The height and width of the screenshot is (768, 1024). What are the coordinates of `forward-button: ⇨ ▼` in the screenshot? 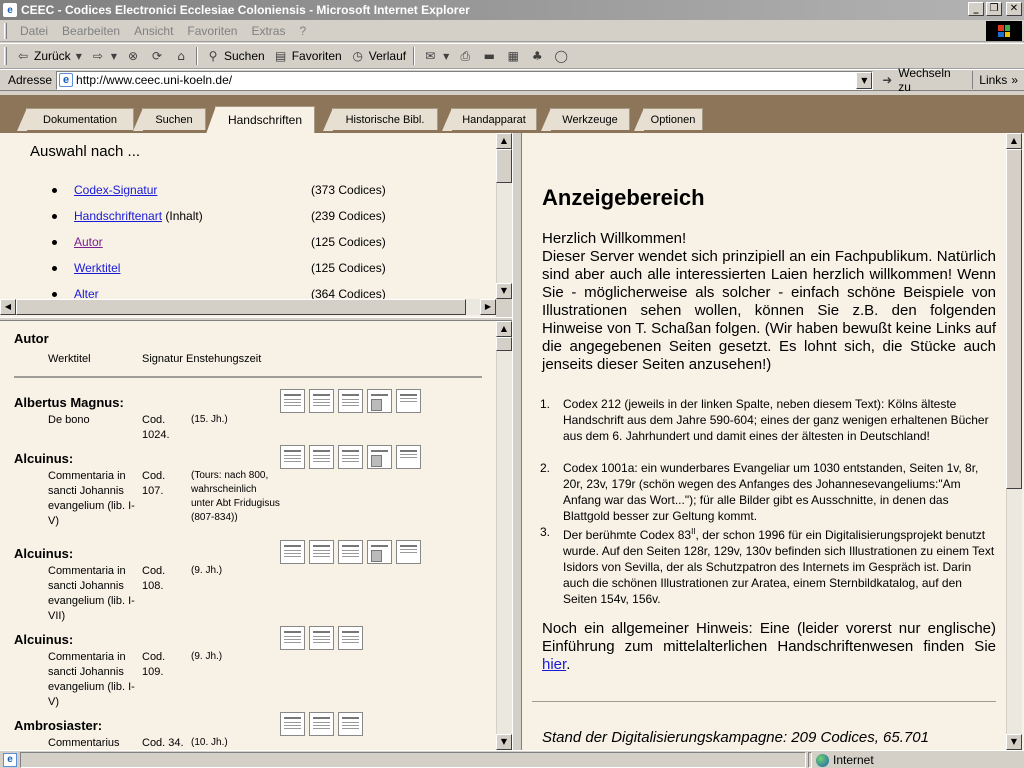 It's located at (103, 56).